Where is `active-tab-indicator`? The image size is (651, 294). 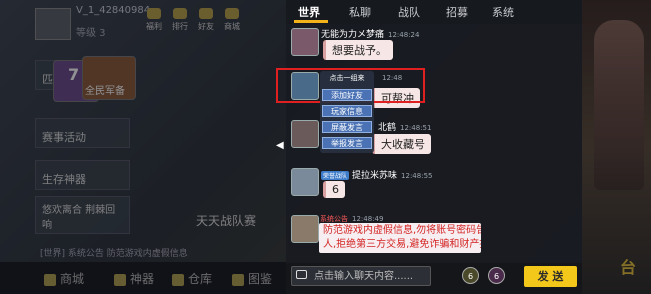
active-tab-indicator is located at coordinates (311, 21).